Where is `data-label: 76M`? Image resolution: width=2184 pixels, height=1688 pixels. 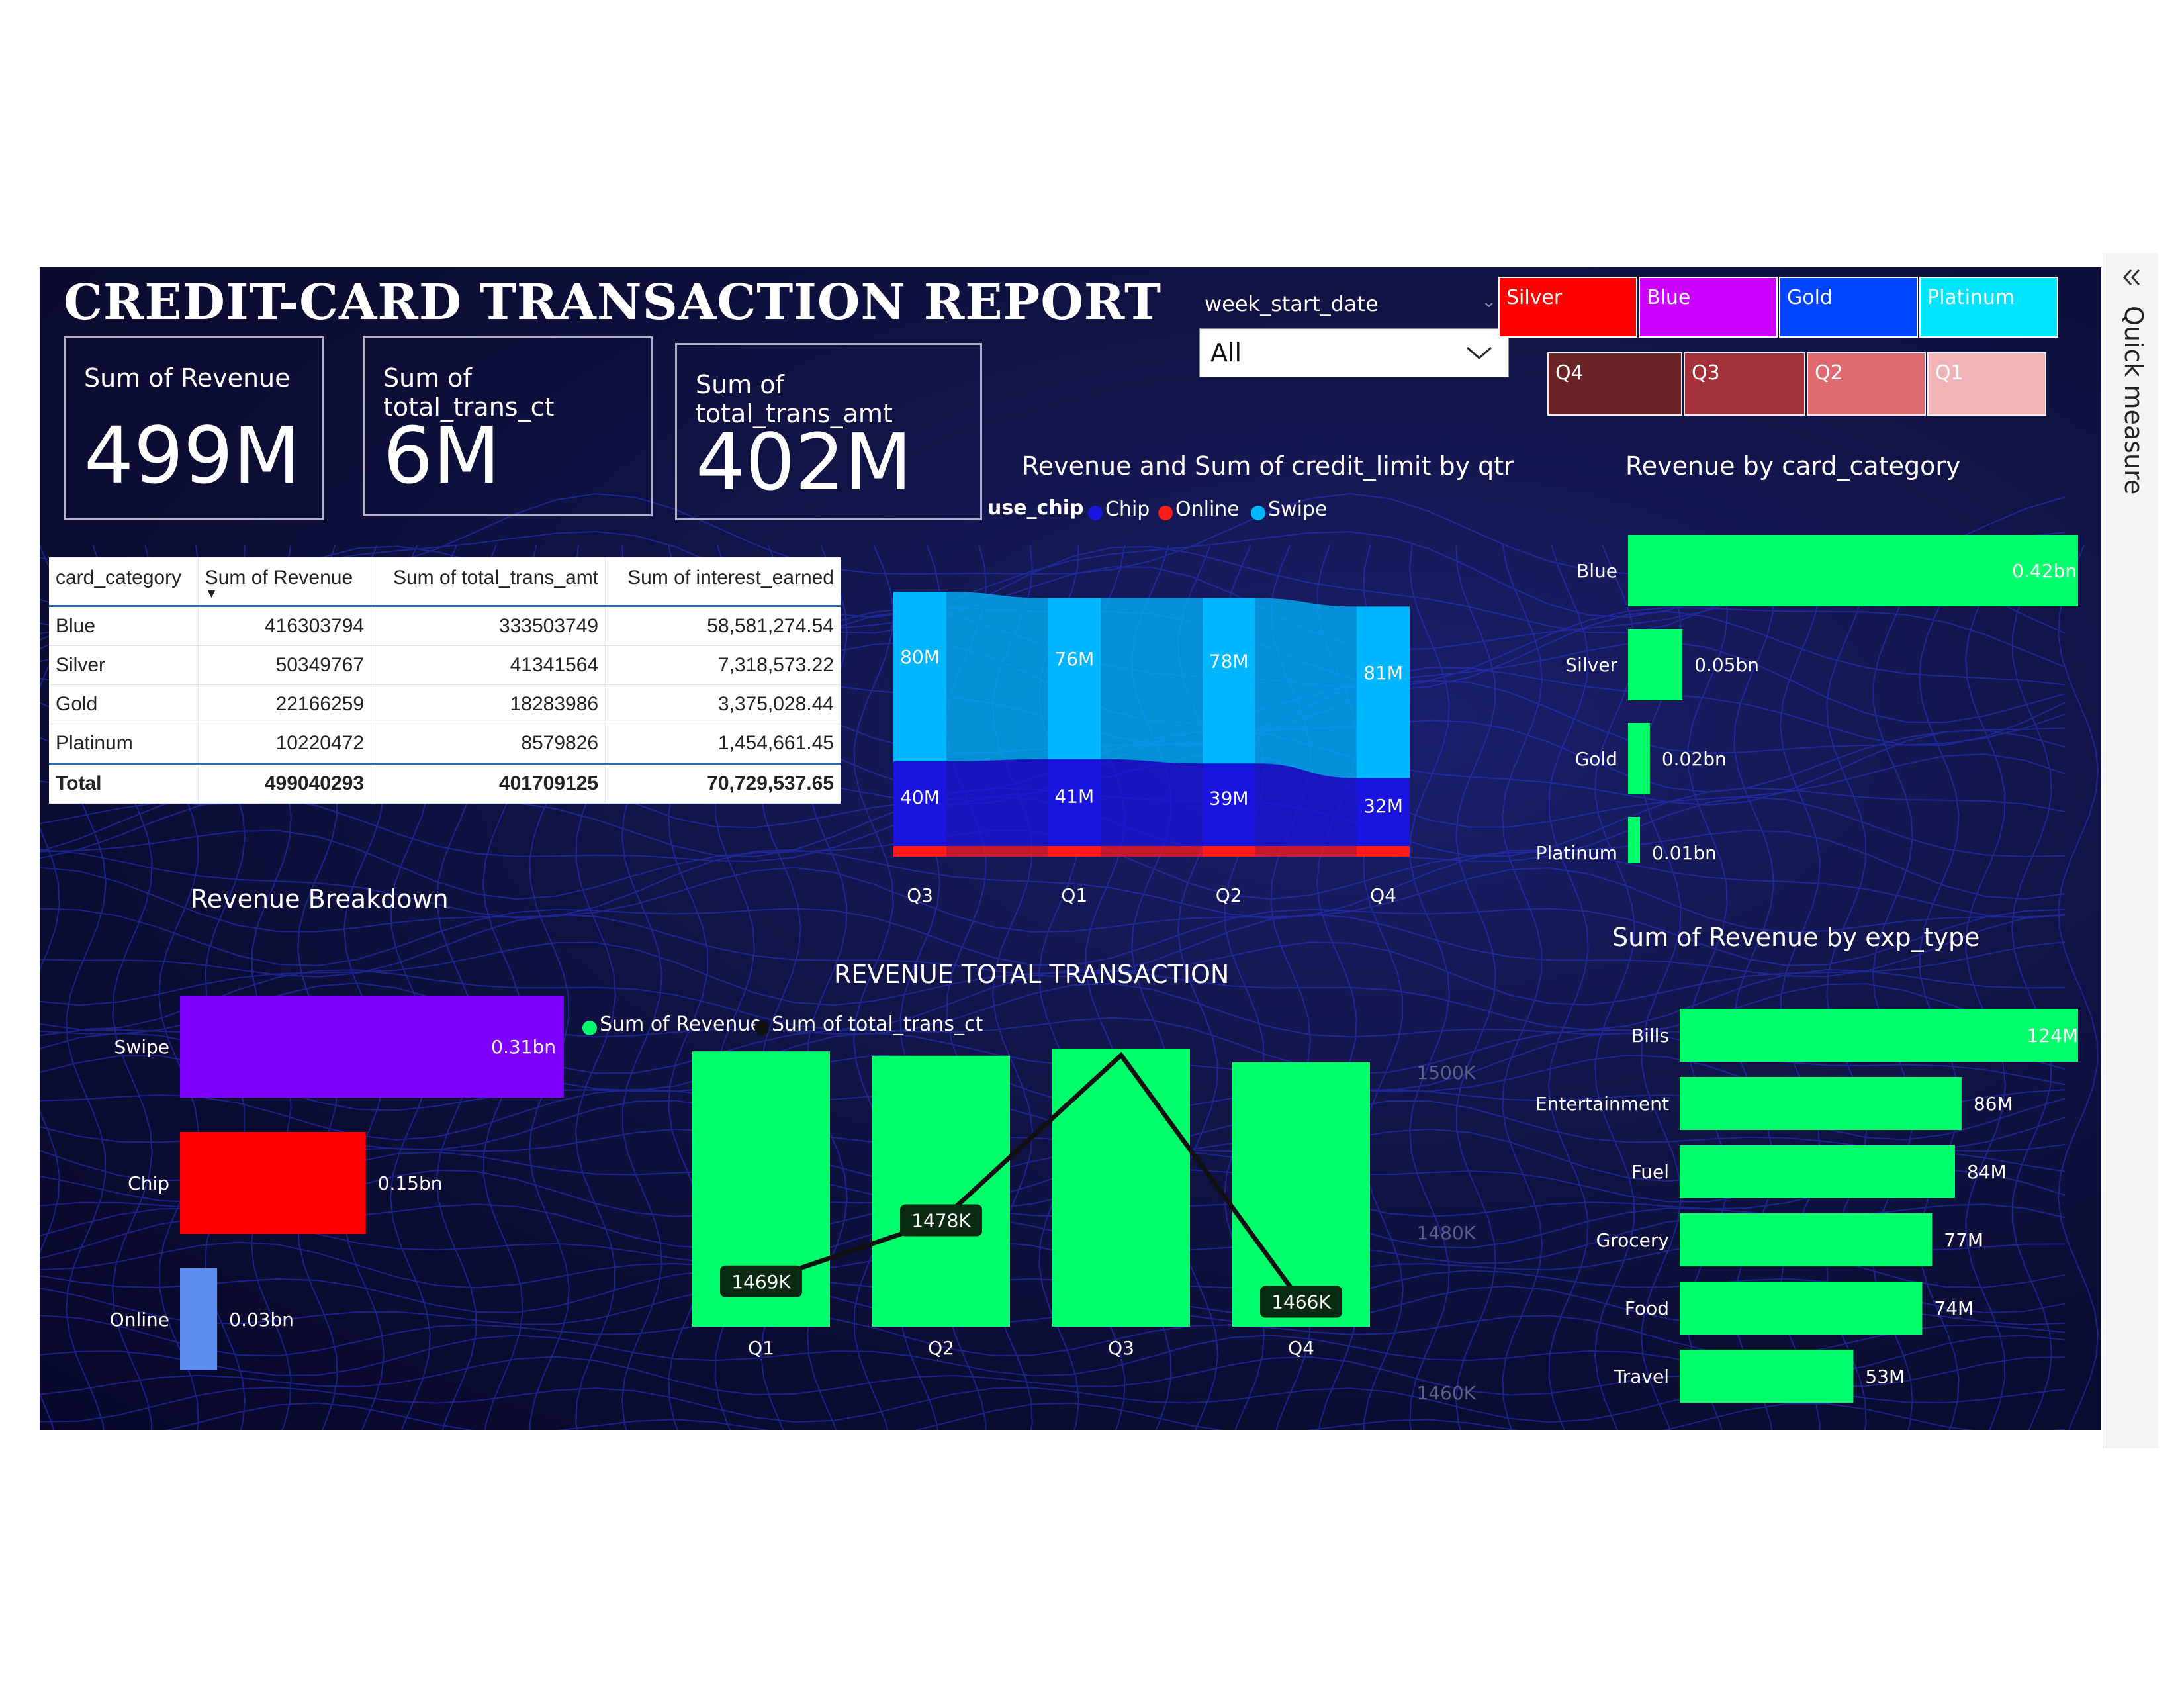 data-label: 76M is located at coordinates (1074, 659).